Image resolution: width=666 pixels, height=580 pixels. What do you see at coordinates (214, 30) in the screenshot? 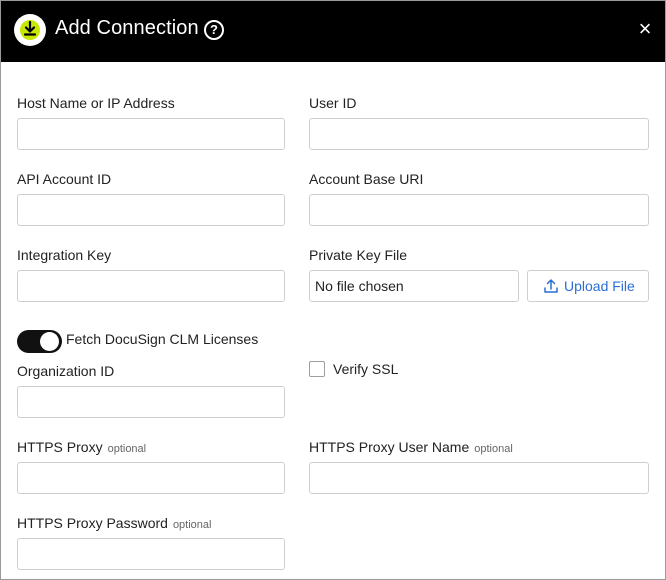
I see `help-icon: ?` at bounding box center [214, 30].